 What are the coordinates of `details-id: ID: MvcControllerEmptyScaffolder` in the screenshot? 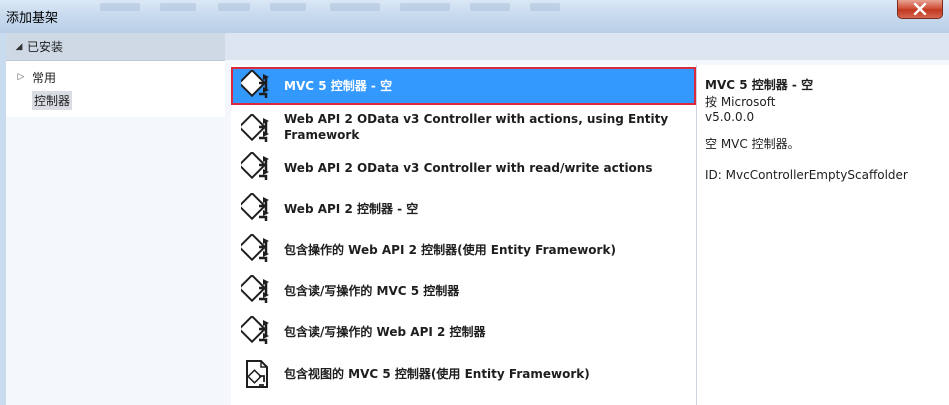 It's located at (806, 175).